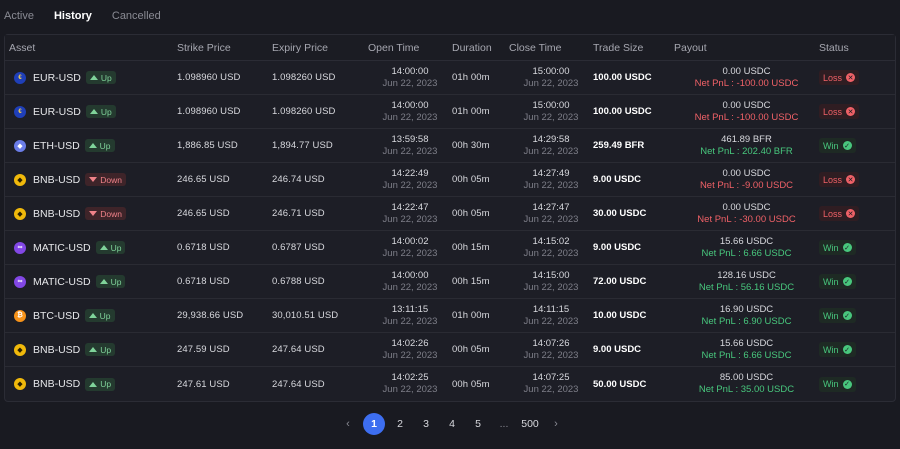  I want to click on trade-size: 100.00 USDC, so click(622, 77).